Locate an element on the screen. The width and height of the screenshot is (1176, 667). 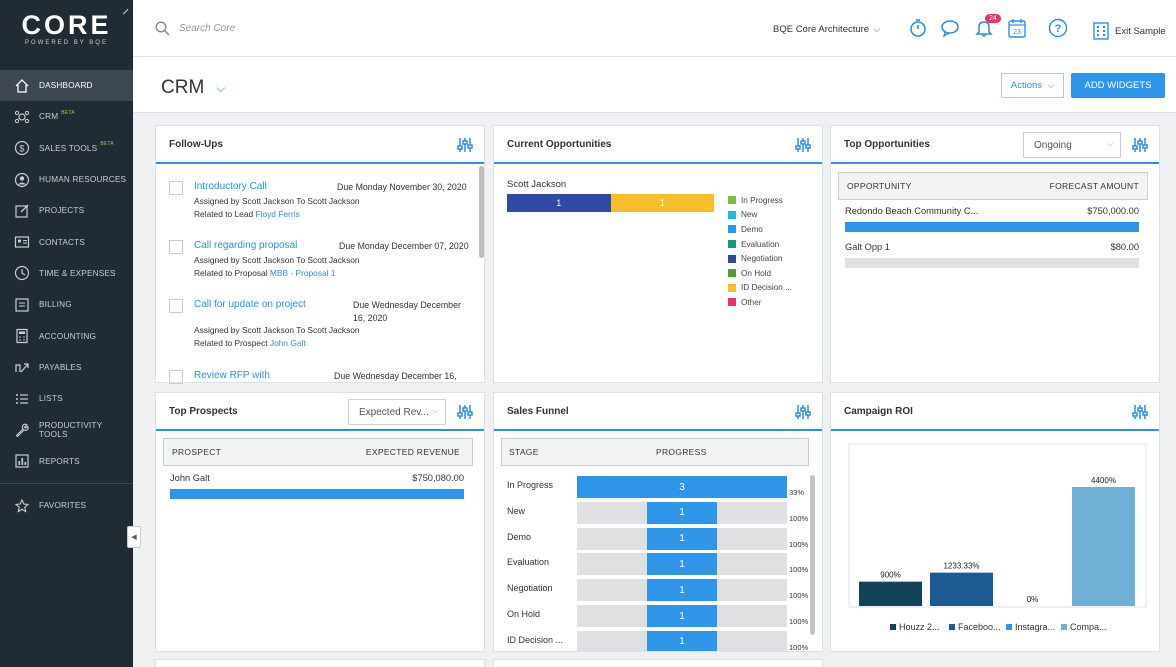
filter-select: Expected Rev... ⌵ is located at coordinates (397, 412).